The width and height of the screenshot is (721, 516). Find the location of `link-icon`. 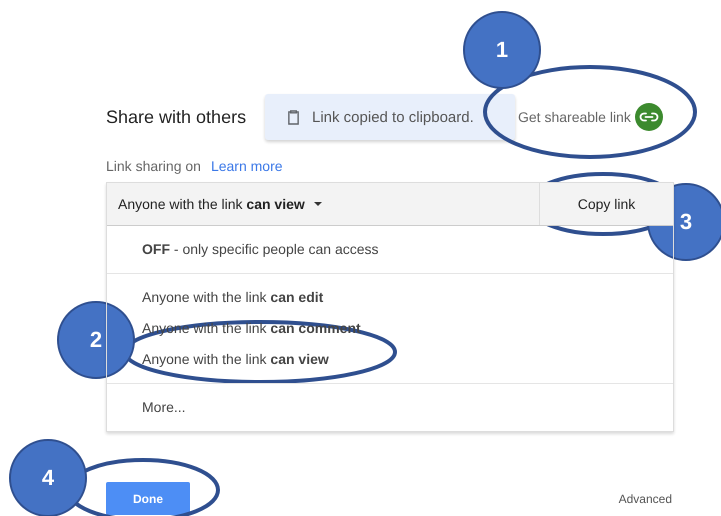

link-icon is located at coordinates (648, 117).